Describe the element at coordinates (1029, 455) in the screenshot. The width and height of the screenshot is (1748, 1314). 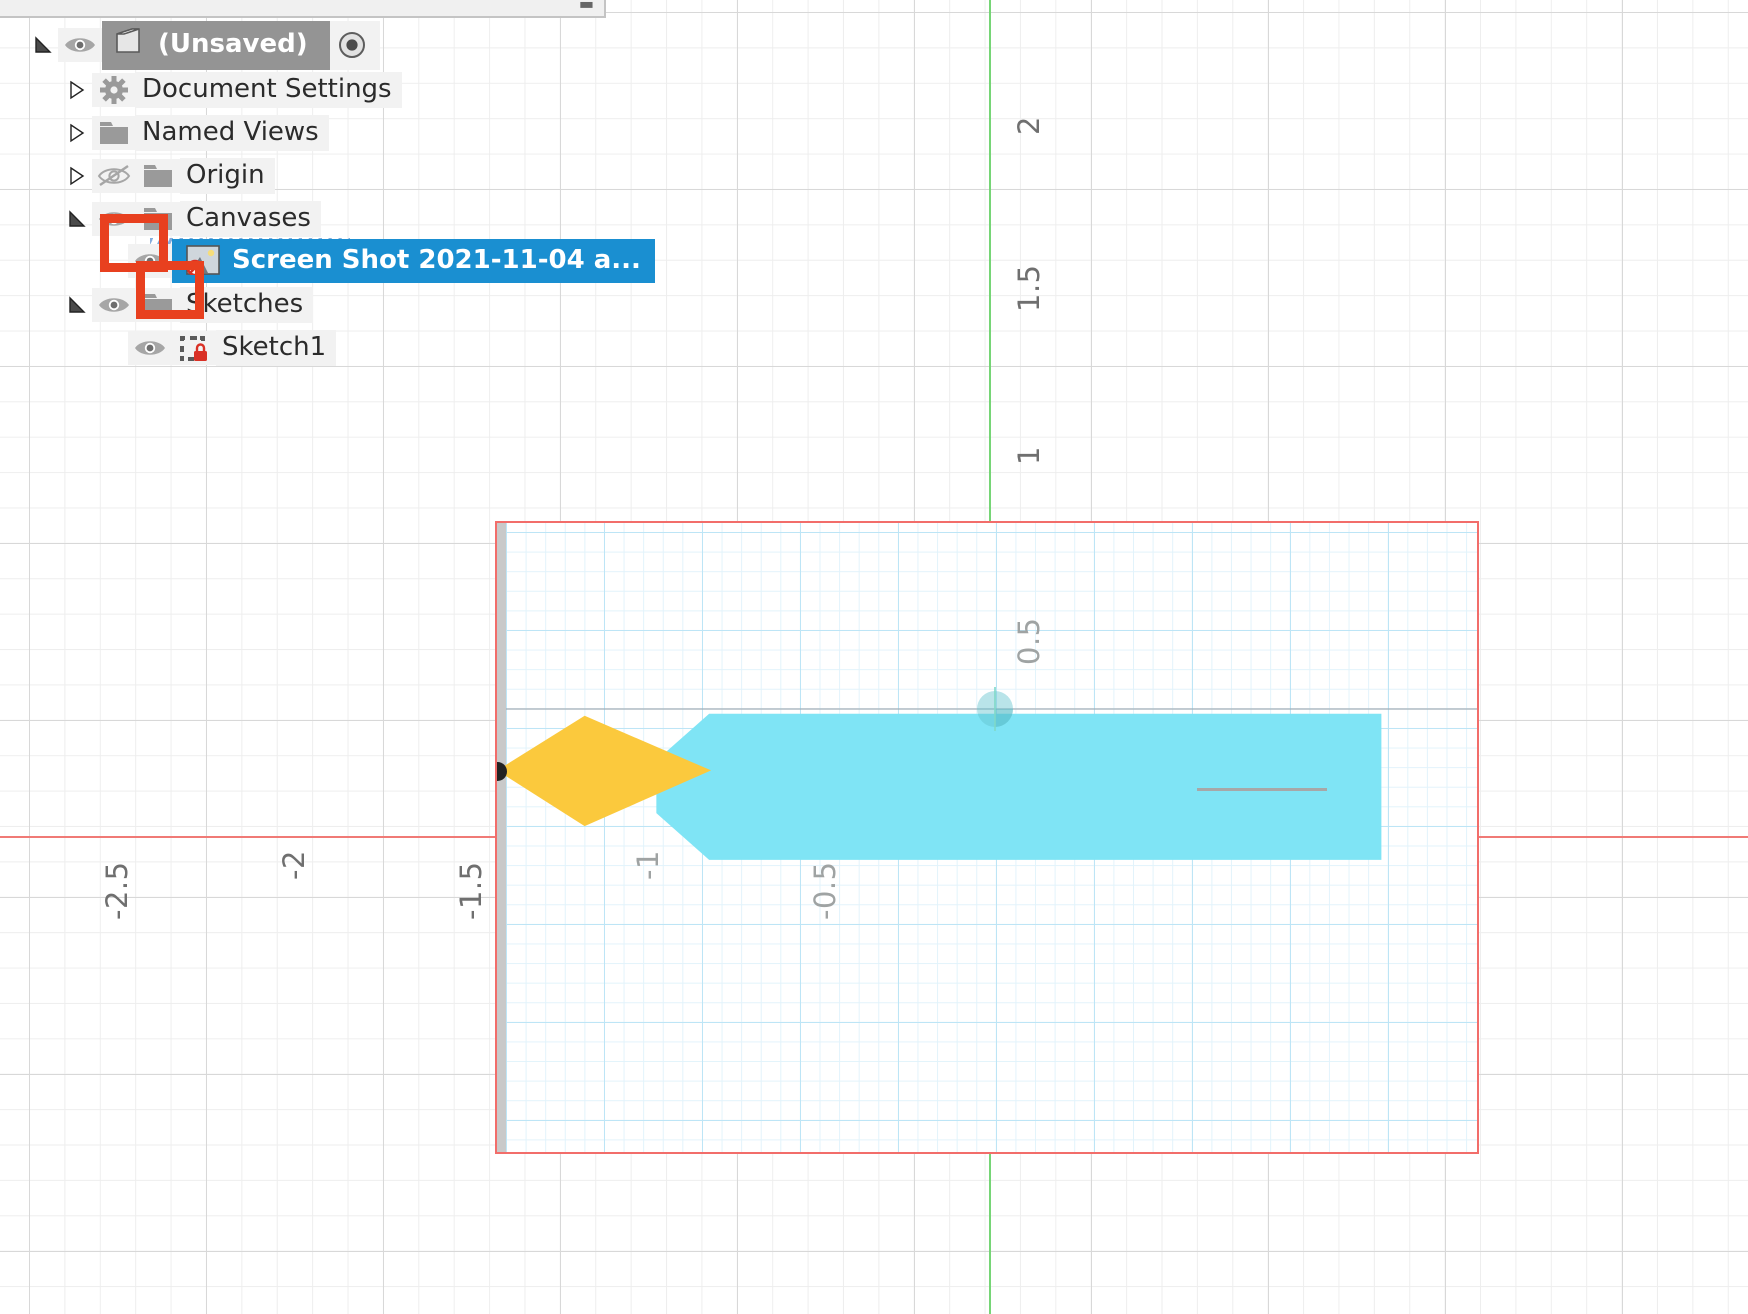
I see `y-tick-label: 1` at that location.